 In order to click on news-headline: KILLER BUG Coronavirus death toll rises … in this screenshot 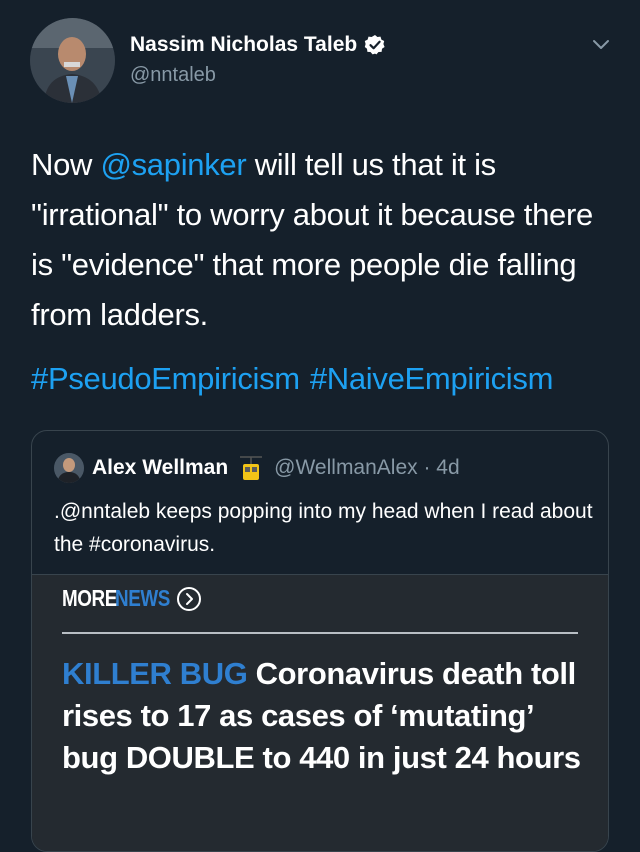, I will do `click(327, 716)`.